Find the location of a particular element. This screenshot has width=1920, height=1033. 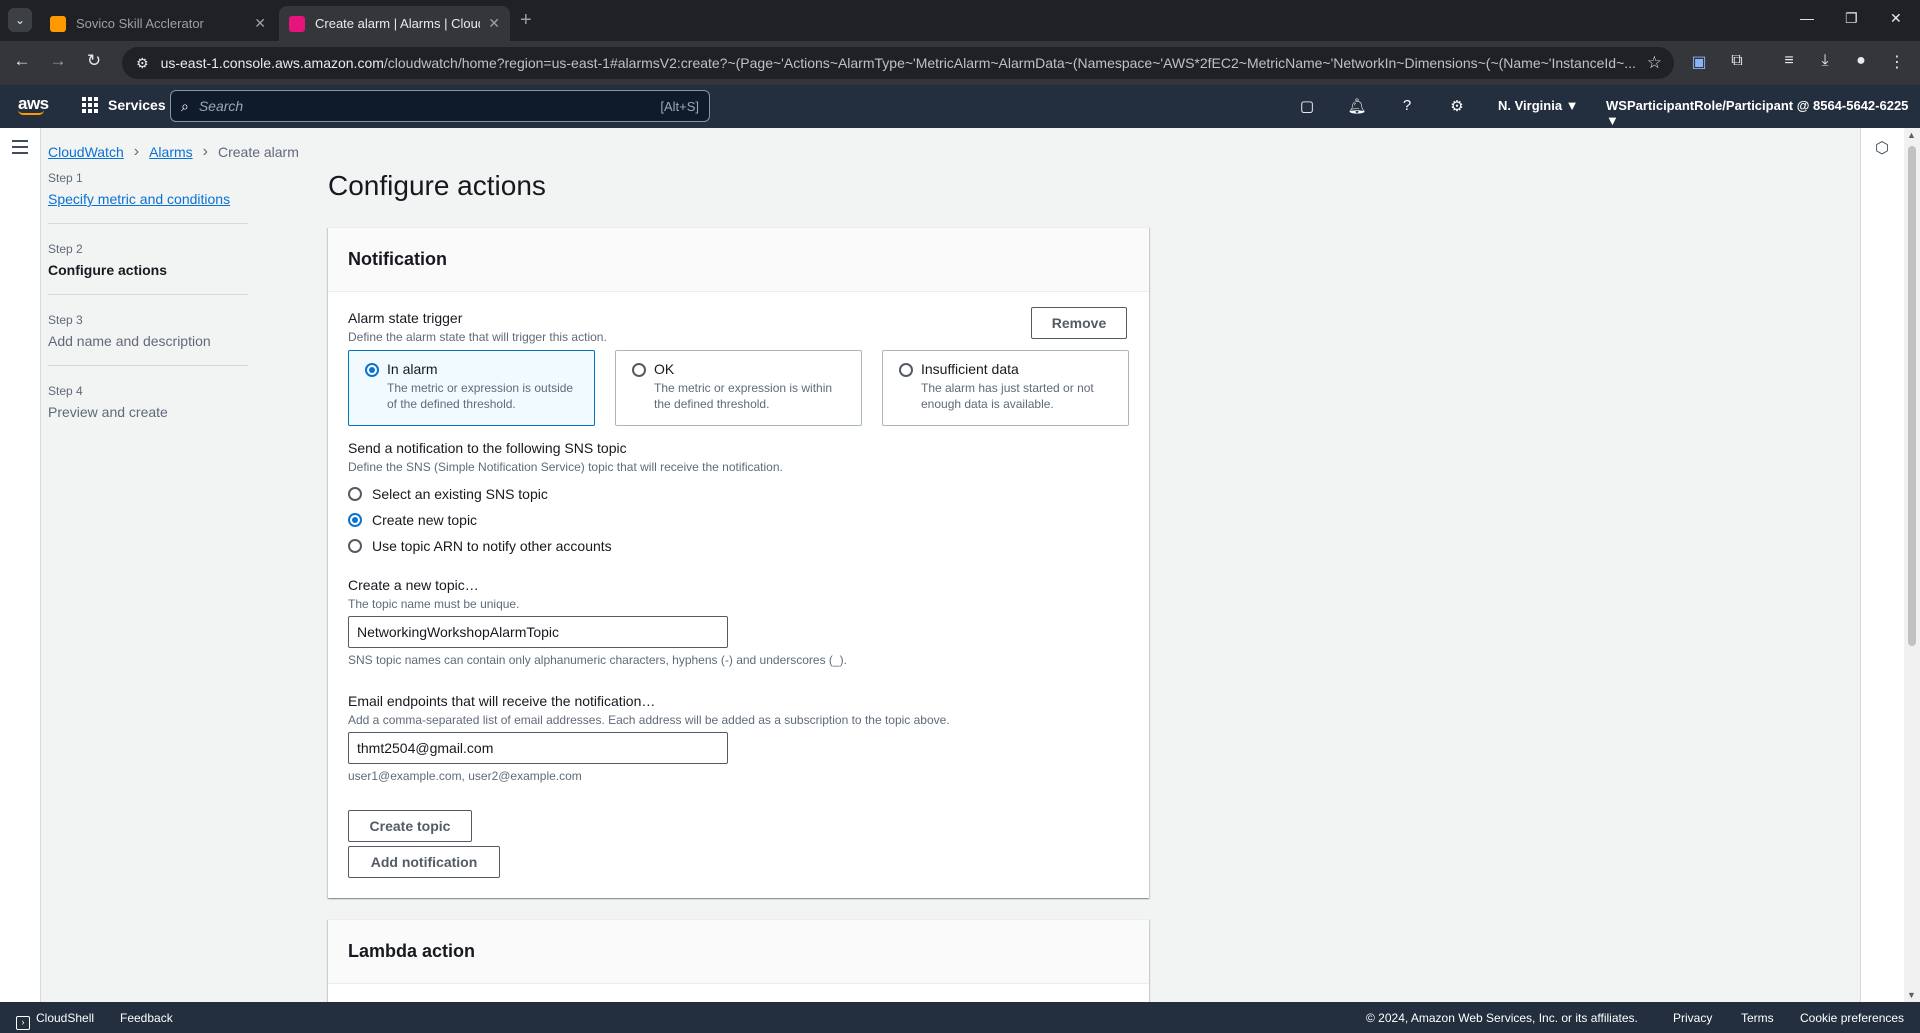

radio-label: Create new topic is located at coordinates (425, 520).